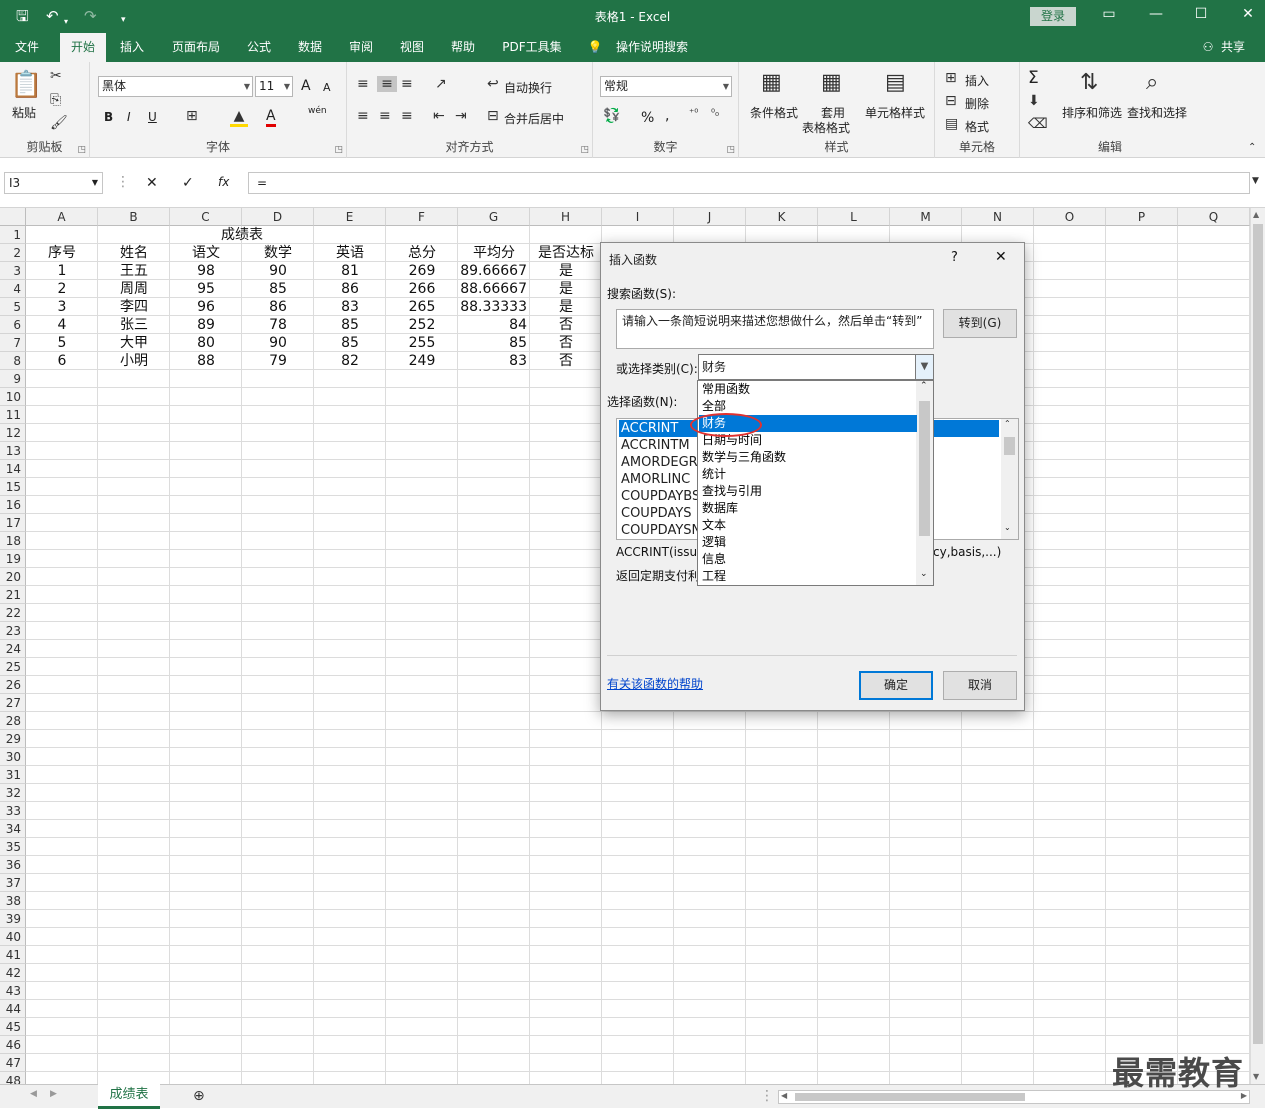  Describe the element at coordinates (977, 80) in the screenshot. I see `insert-cells-button: 插入` at that location.